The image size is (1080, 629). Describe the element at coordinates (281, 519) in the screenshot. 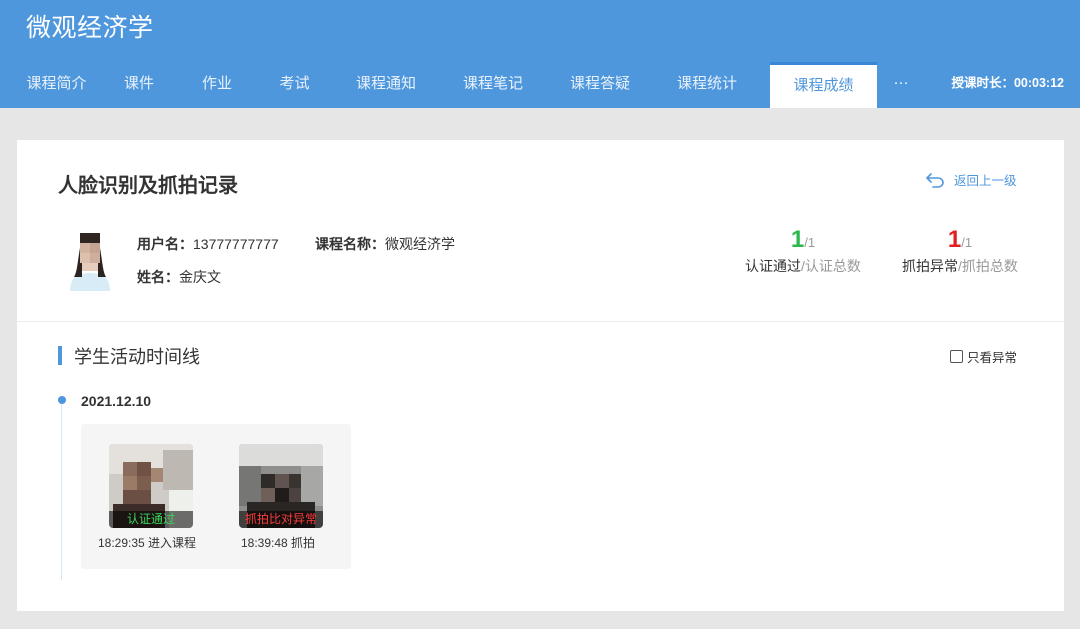

I see `snapshot-status-abnormal: 抓拍比对异常` at that location.